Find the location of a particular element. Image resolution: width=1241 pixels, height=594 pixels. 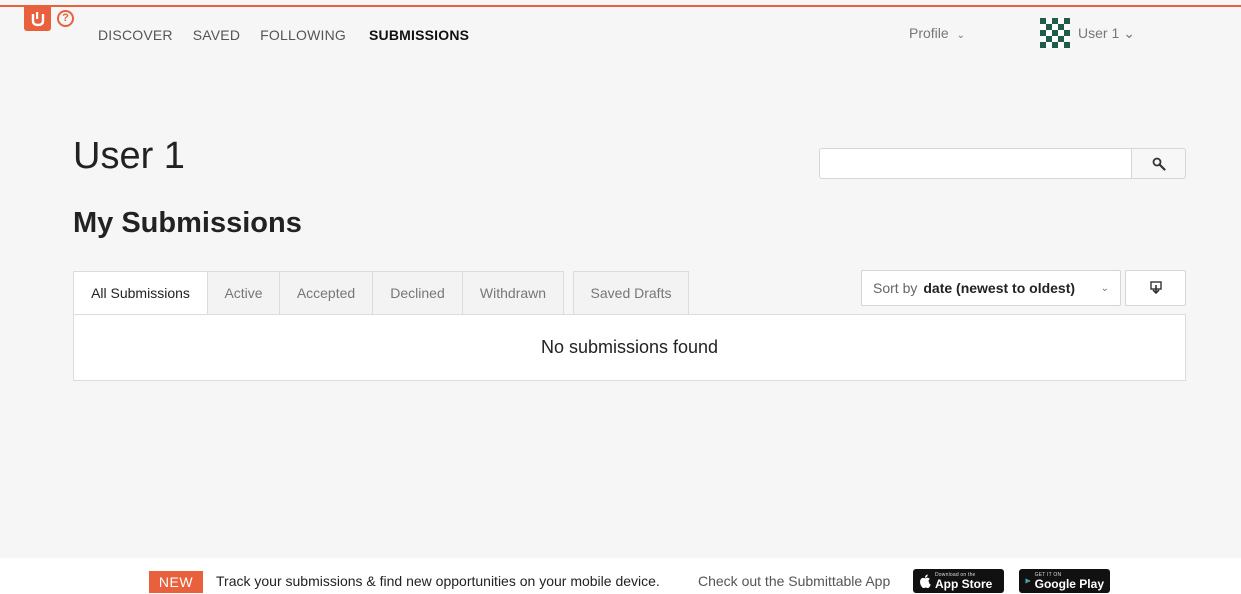

search-input is located at coordinates (975, 163).